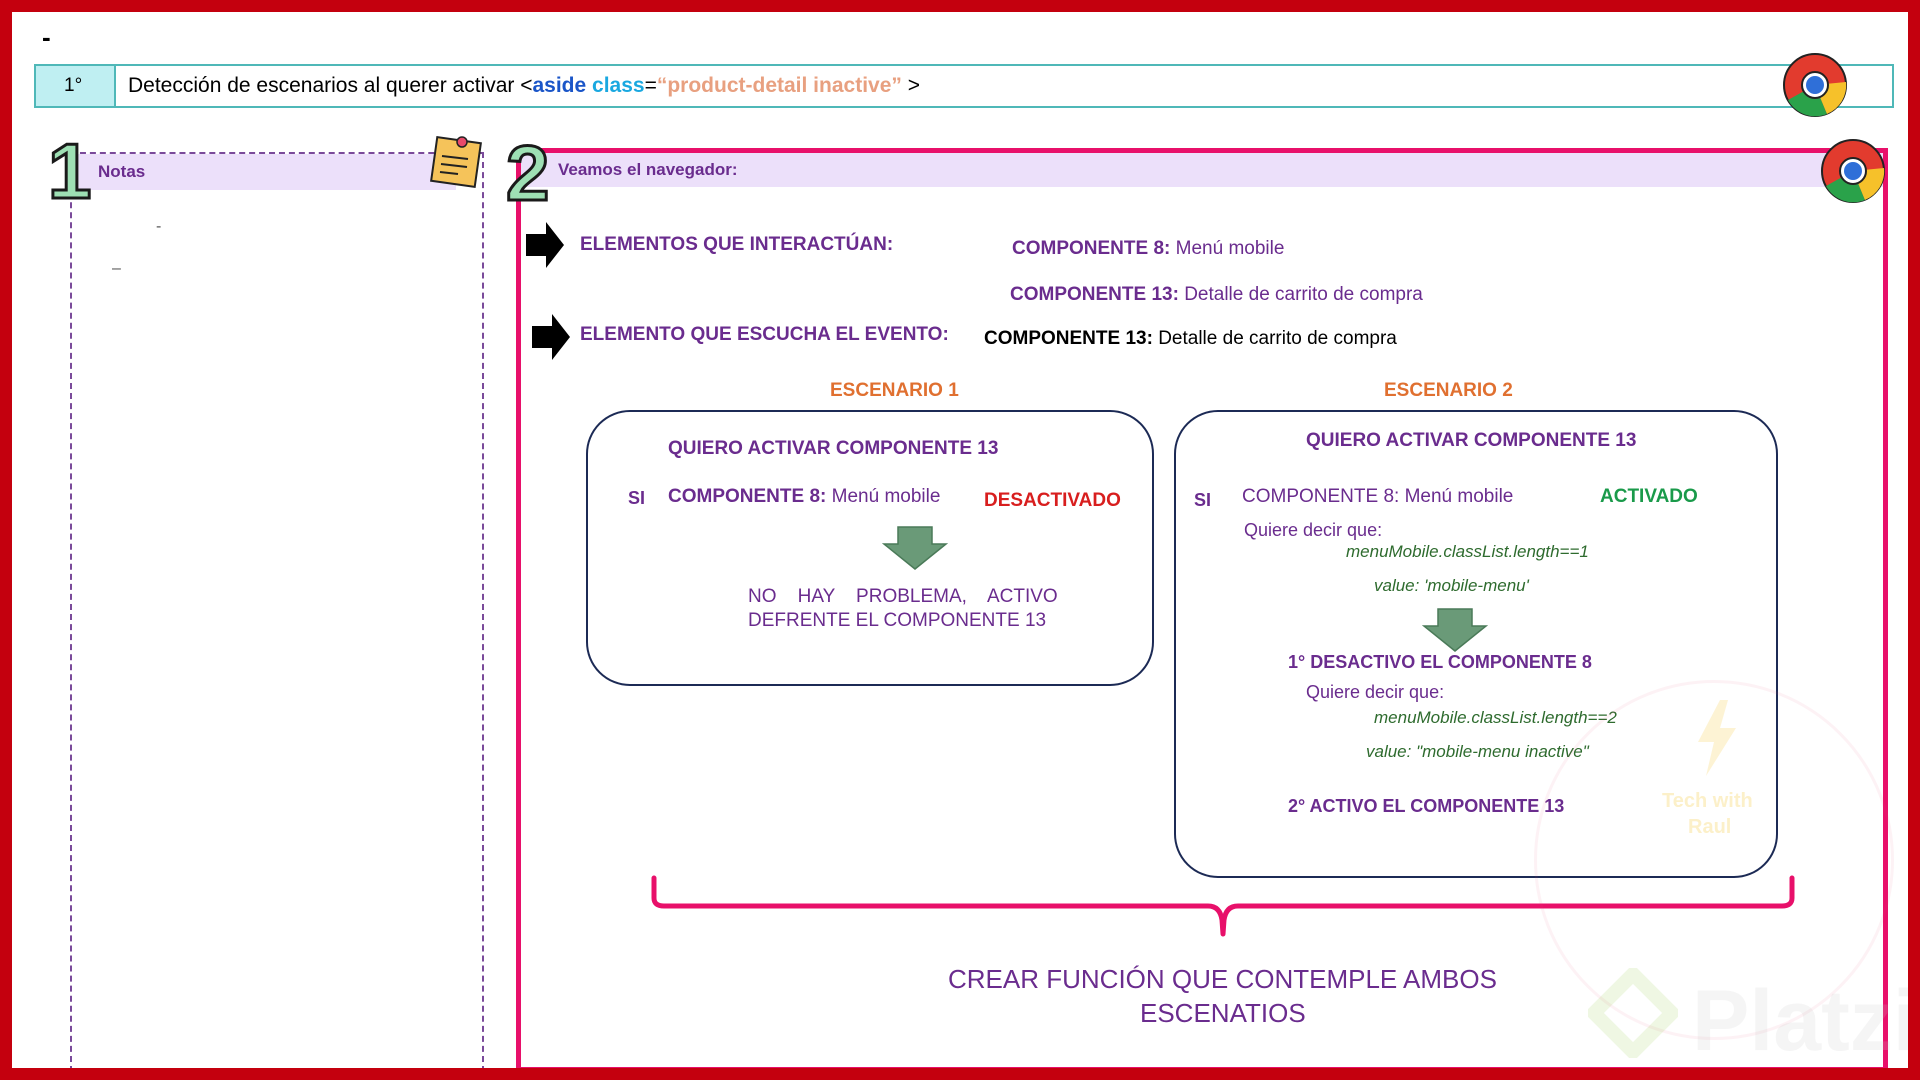  What do you see at coordinates (779, 85) in the screenshot?
I see `header-value: “product-detail inactive”` at bounding box center [779, 85].